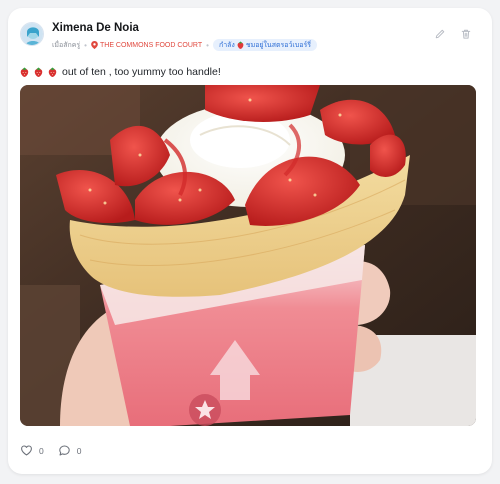 This screenshot has height=484, width=500. Describe the element at coordinates (64, 450) in the screenshot. I see `comment-bubble-icon` at that location.